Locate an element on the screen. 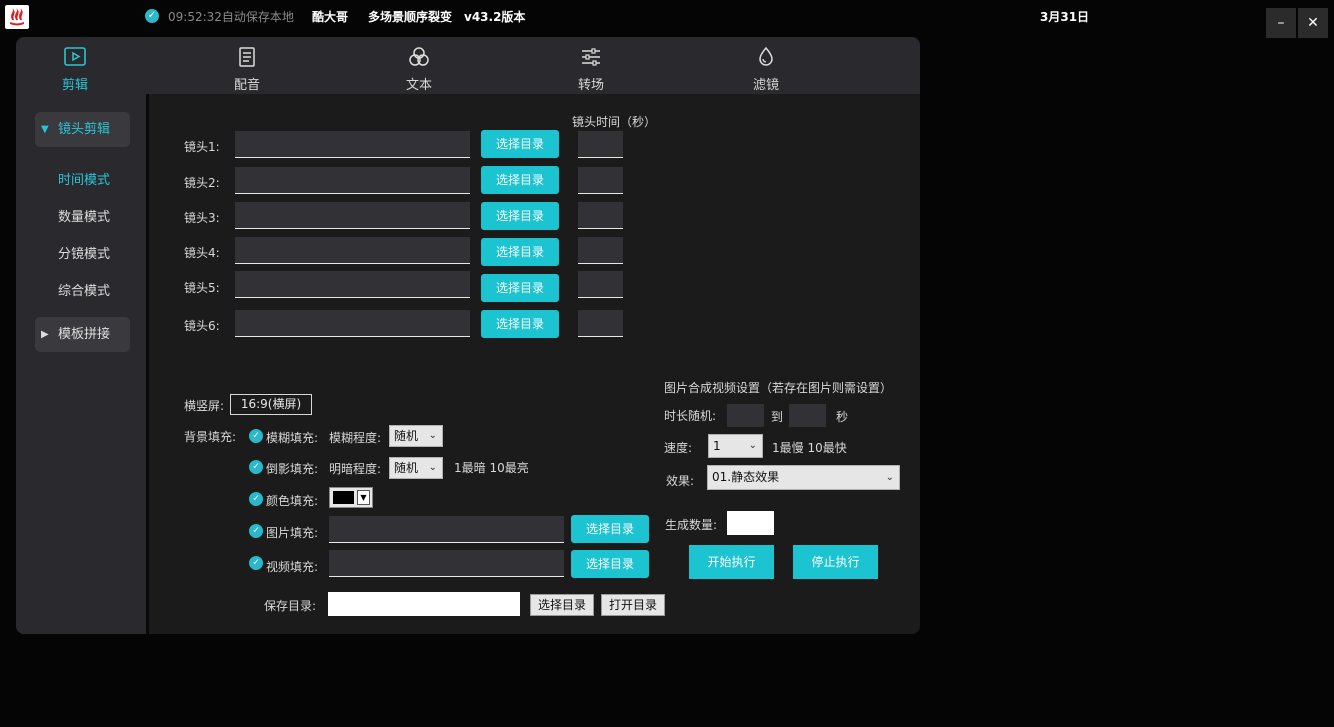  save-dir-select-button: 选择目录 is located at coordinates (562, 605).